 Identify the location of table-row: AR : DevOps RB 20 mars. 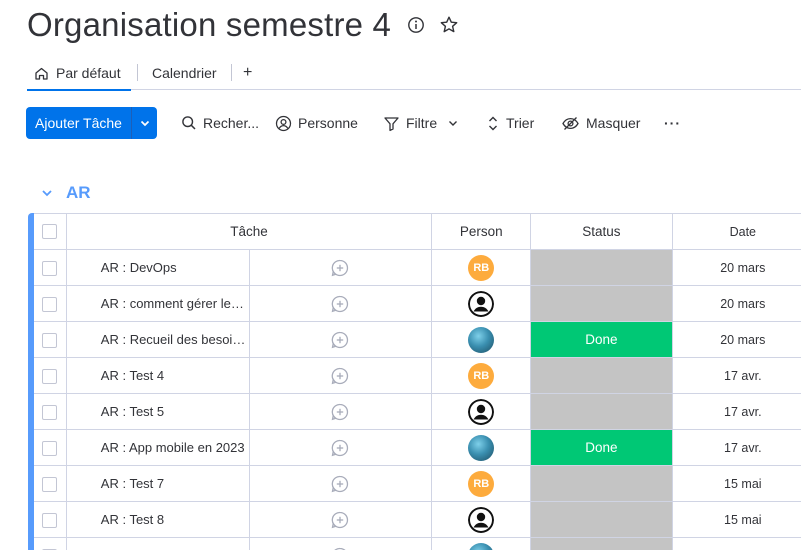
(417, 267).